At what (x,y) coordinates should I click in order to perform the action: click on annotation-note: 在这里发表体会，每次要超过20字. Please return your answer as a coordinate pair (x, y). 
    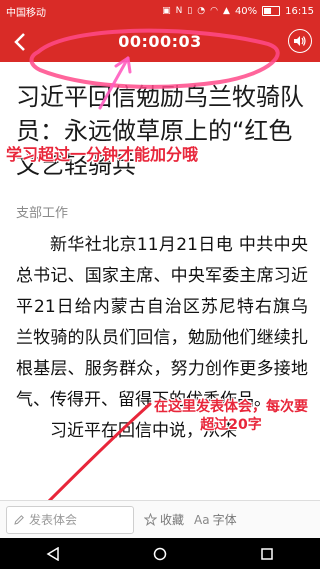
    Looking at the image, I should click on (231, 416).